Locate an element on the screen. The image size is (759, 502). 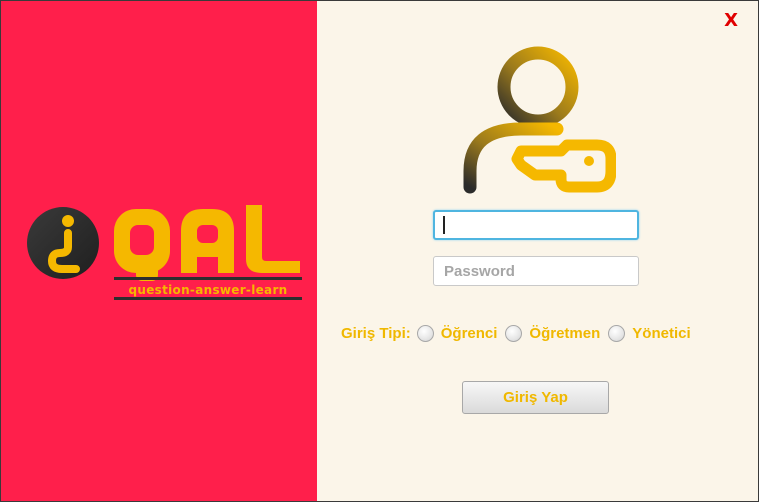
radio-ogretmen: Öğretmen is located at coordinates (553, 333).